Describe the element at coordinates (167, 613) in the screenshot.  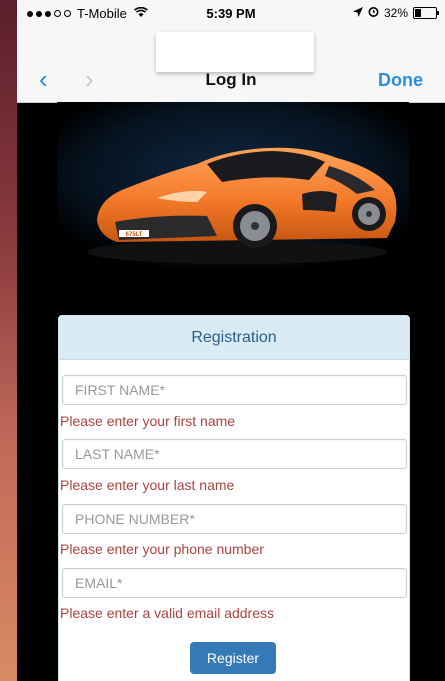
I see `email-error: Please enter a valid email address` at that location.